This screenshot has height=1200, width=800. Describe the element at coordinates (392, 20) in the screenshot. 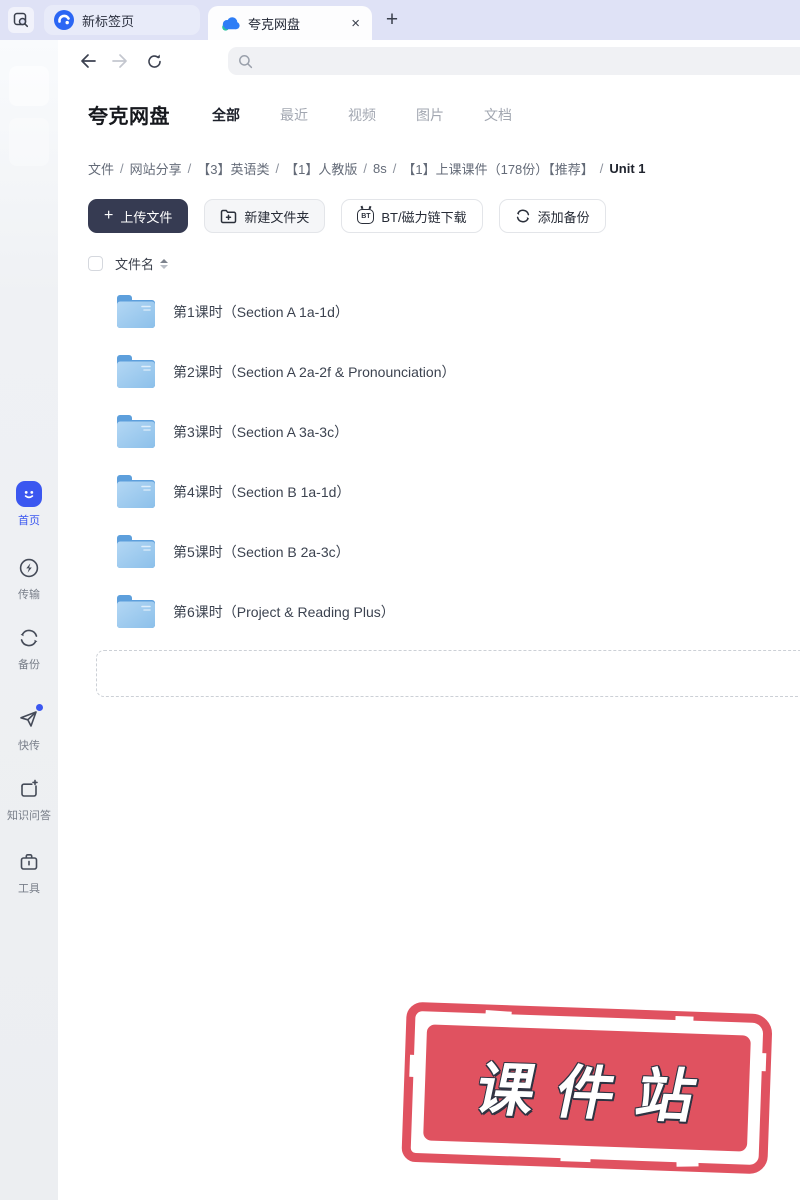

I see `new-tab-button: +` at that location.